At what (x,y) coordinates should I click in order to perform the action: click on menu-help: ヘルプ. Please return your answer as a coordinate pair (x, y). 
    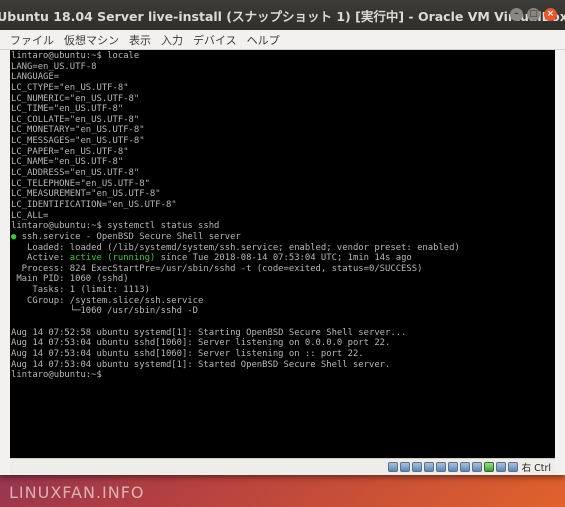
    Looking at the image, I should click on (263, 40).